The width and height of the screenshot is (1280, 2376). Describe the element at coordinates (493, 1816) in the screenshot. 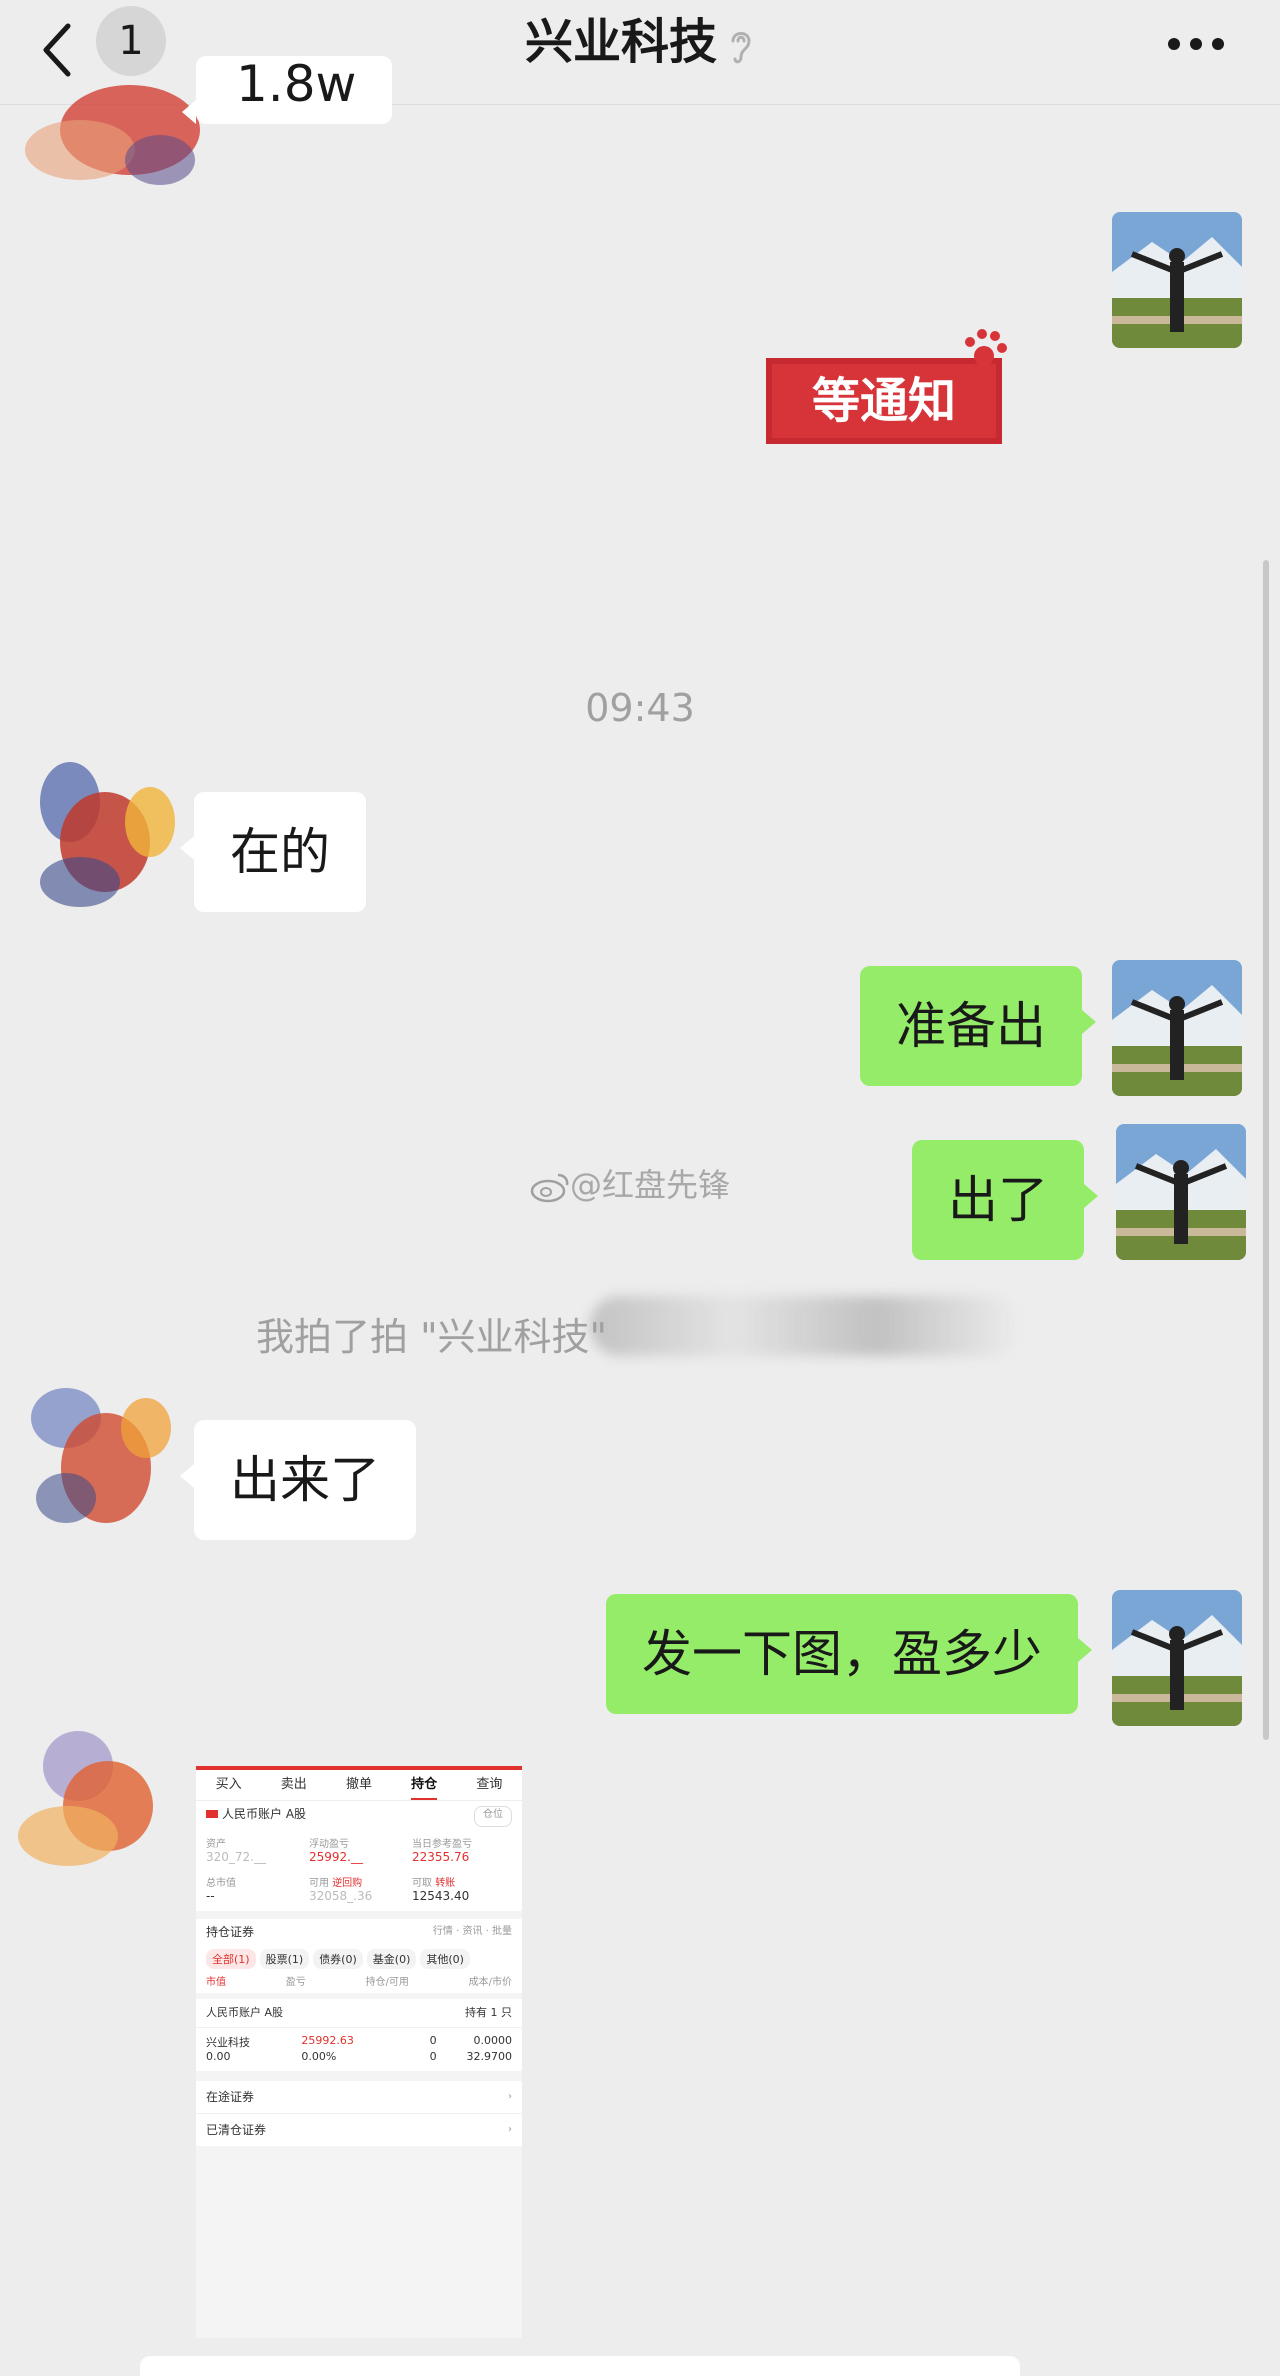

I see `position-button: 仓位` at that location.